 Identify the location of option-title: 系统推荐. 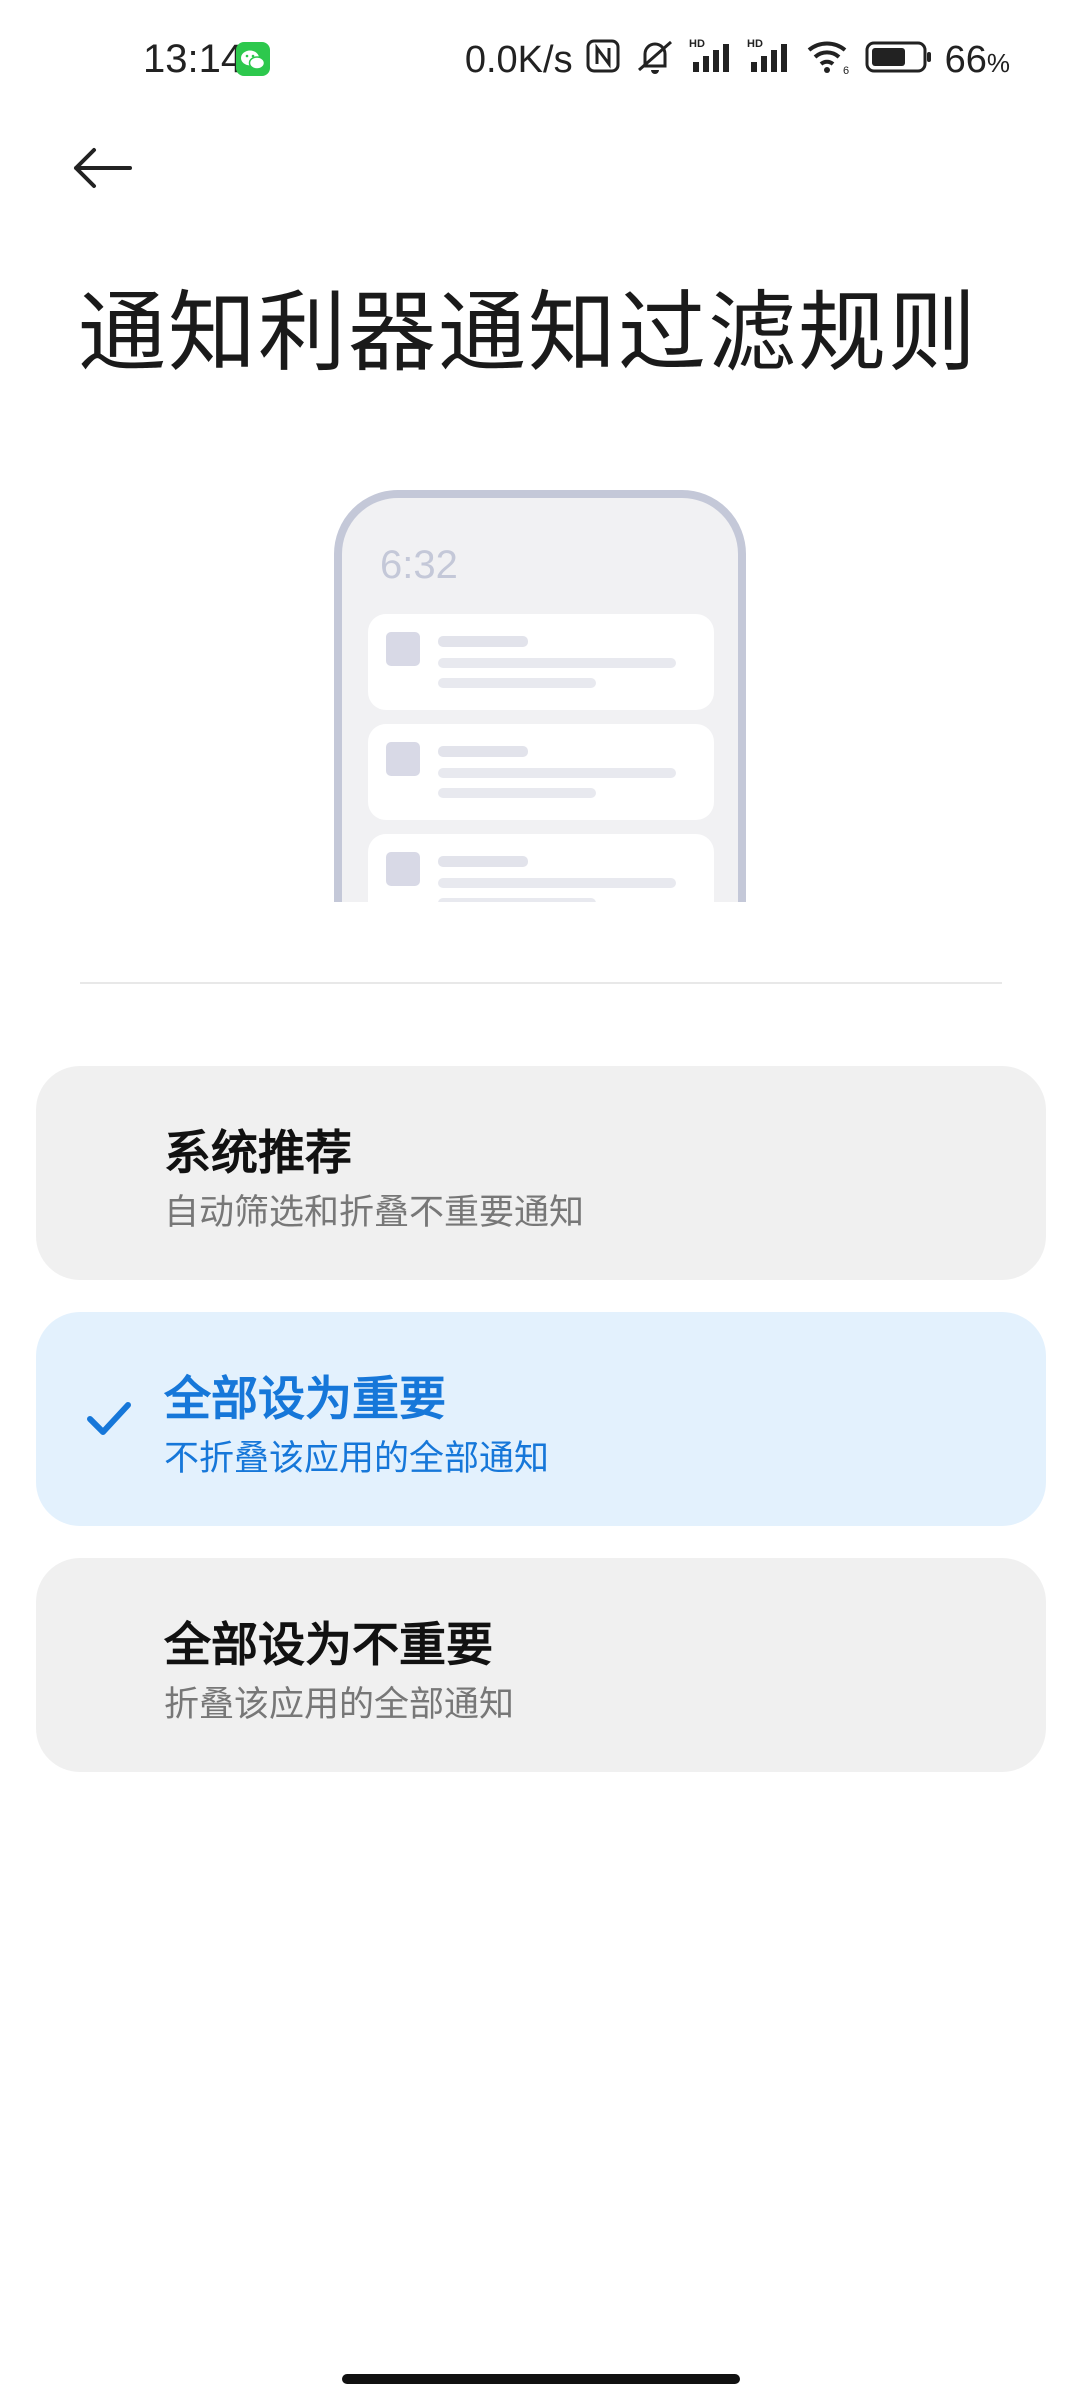
(258, 1153).